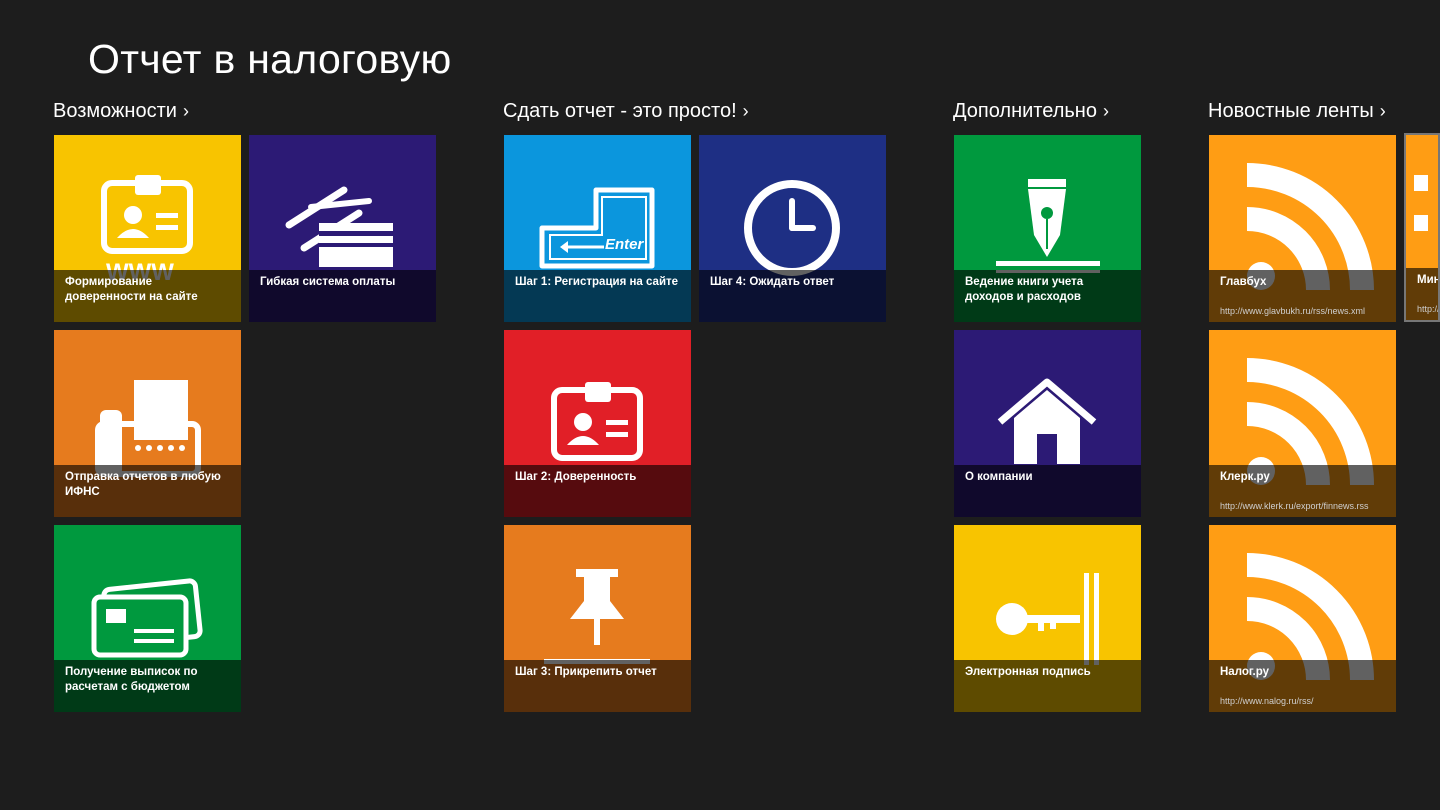 This screenshot has width=1440, height=810. Describe the element at coordinates (1302, 618) in the screenshot. I see `tile-feed-nalog: Налог.ру http://www.nalog.ru/rss/` at that location.